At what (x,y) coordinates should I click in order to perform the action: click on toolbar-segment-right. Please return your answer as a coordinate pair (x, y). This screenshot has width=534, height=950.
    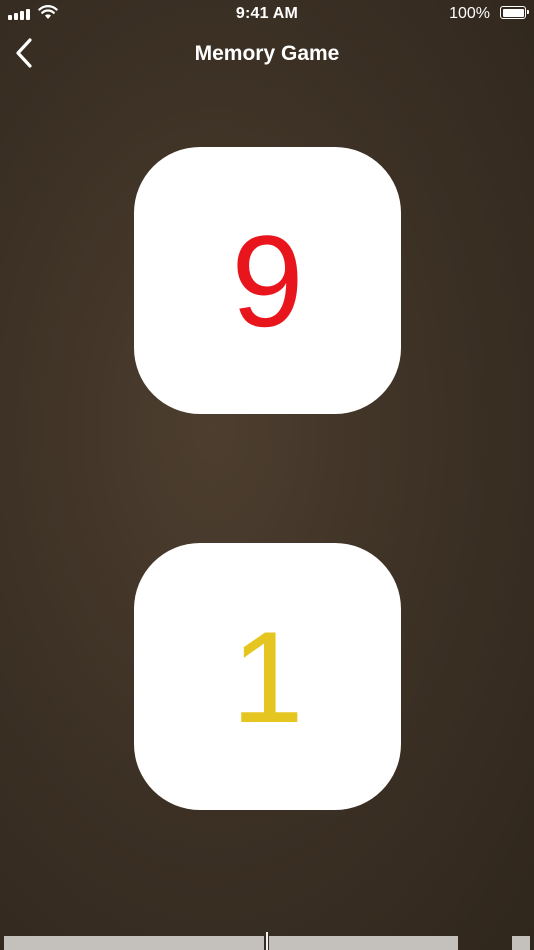
    Looking at the image, I should click on (363, 943).